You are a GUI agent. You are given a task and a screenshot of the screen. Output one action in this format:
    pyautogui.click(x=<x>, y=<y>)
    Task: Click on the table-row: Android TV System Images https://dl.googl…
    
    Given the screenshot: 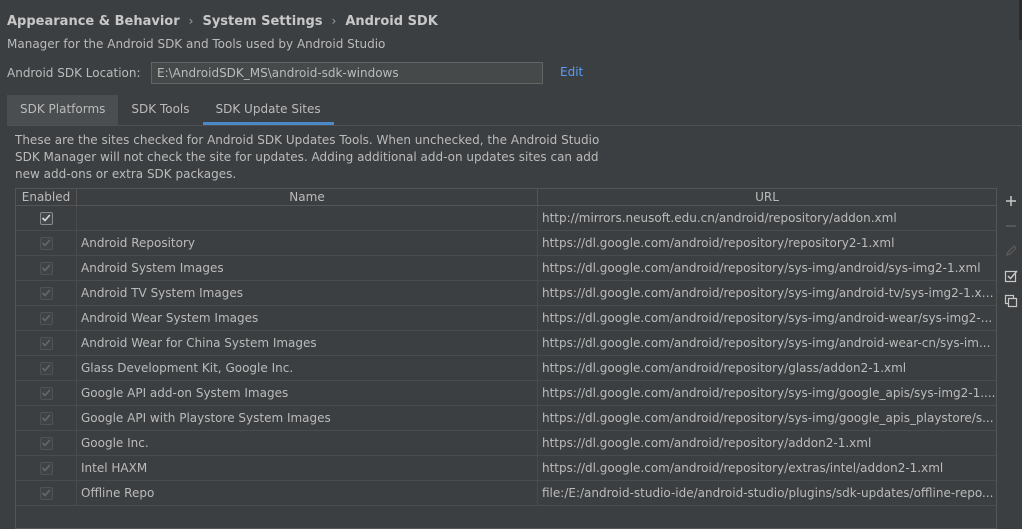 What is the action you would take?
    pyautogui.click(x=506, y=293)
    